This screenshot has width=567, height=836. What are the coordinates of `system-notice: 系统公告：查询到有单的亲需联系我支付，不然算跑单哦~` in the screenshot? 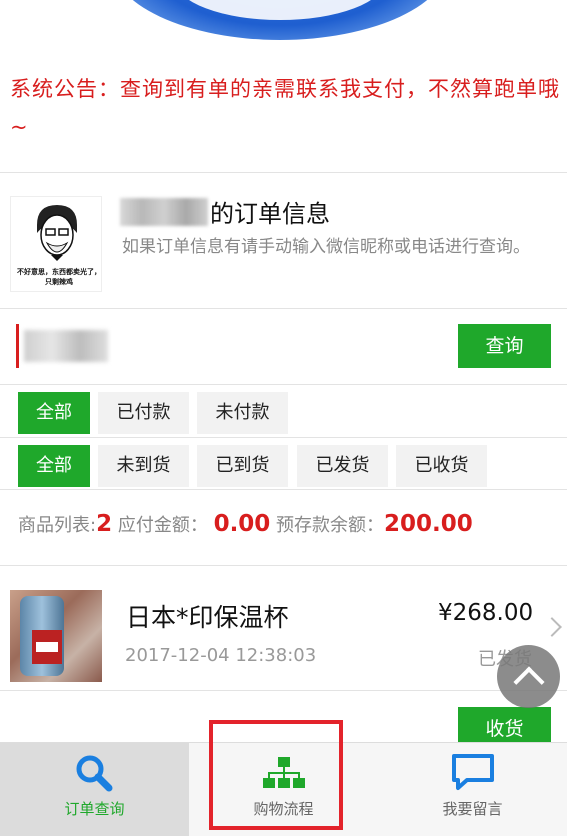 It's located at (285, 108).